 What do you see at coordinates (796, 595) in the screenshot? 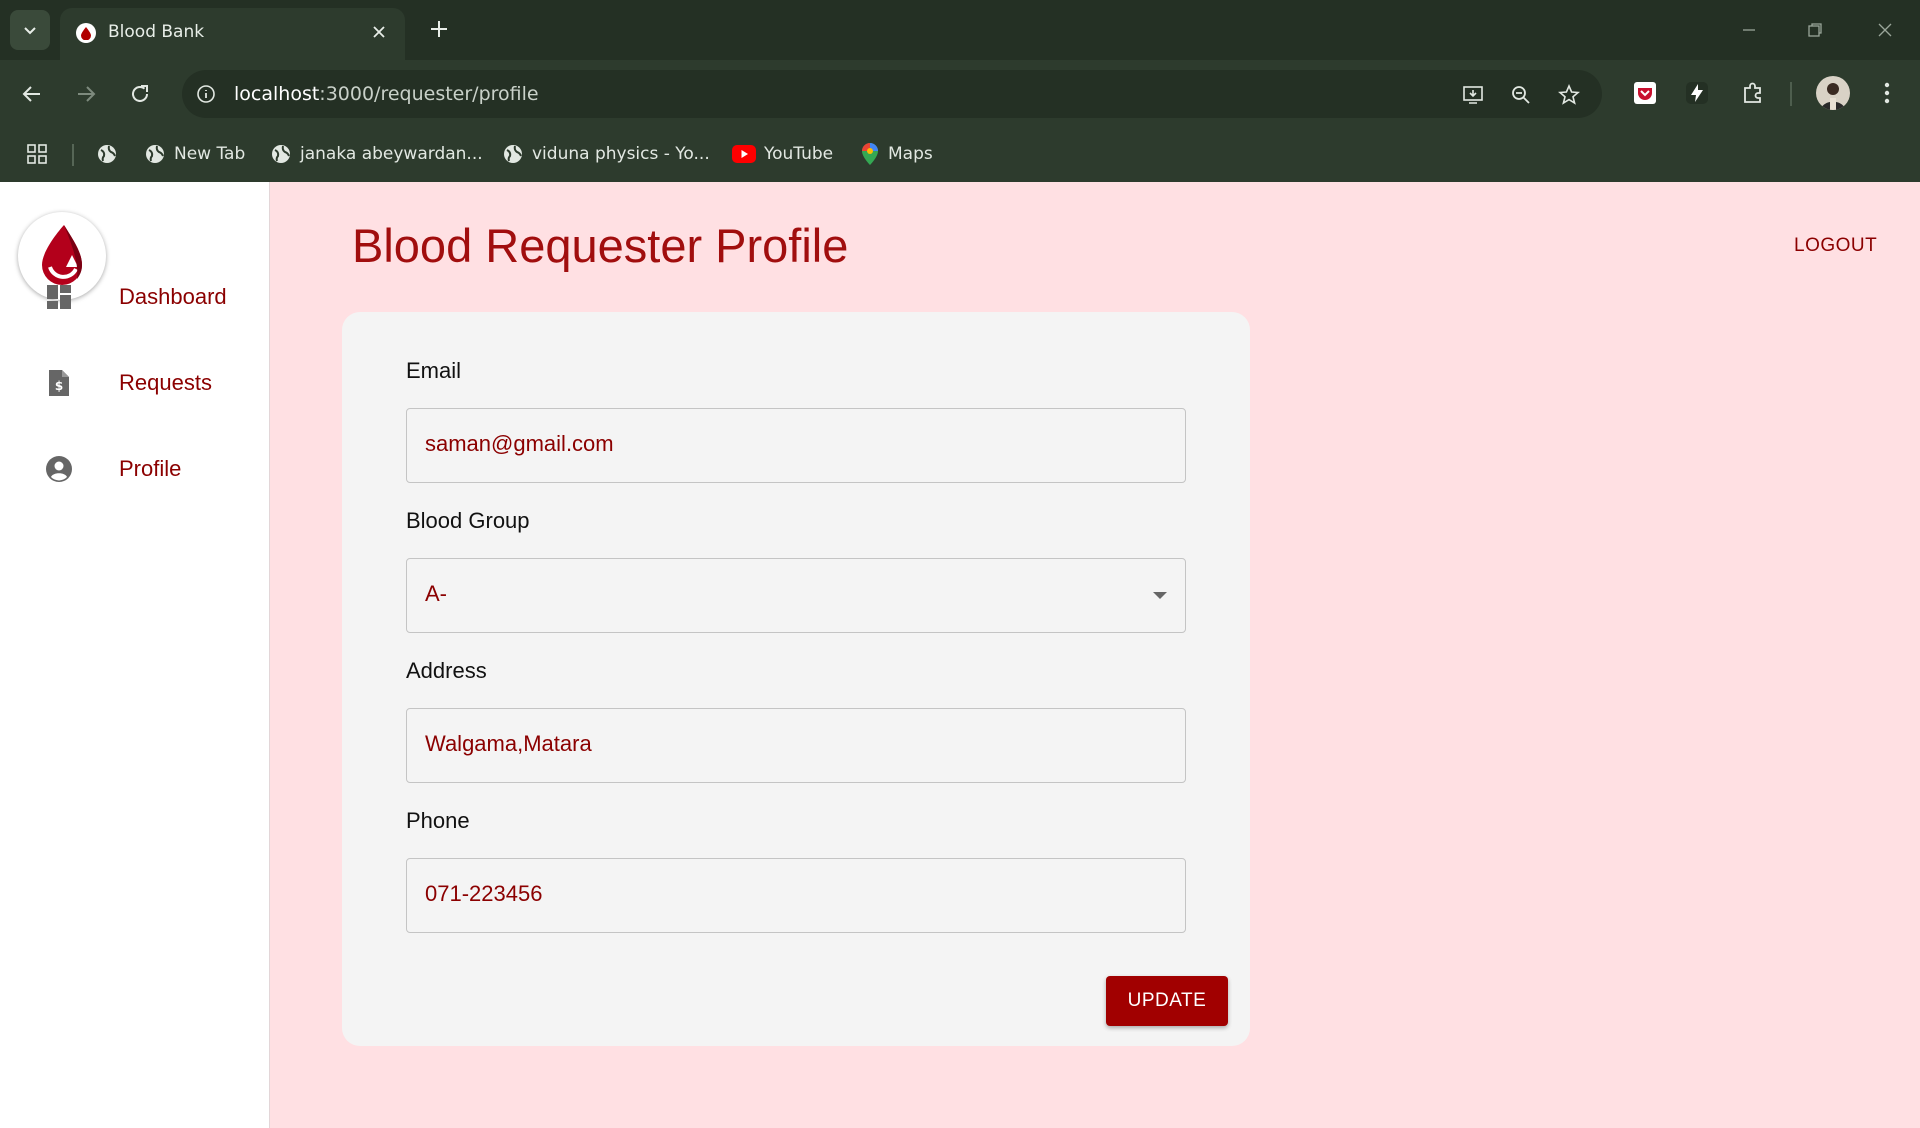
I see `blood-group-select: A-` at bounding box center [796, 595].